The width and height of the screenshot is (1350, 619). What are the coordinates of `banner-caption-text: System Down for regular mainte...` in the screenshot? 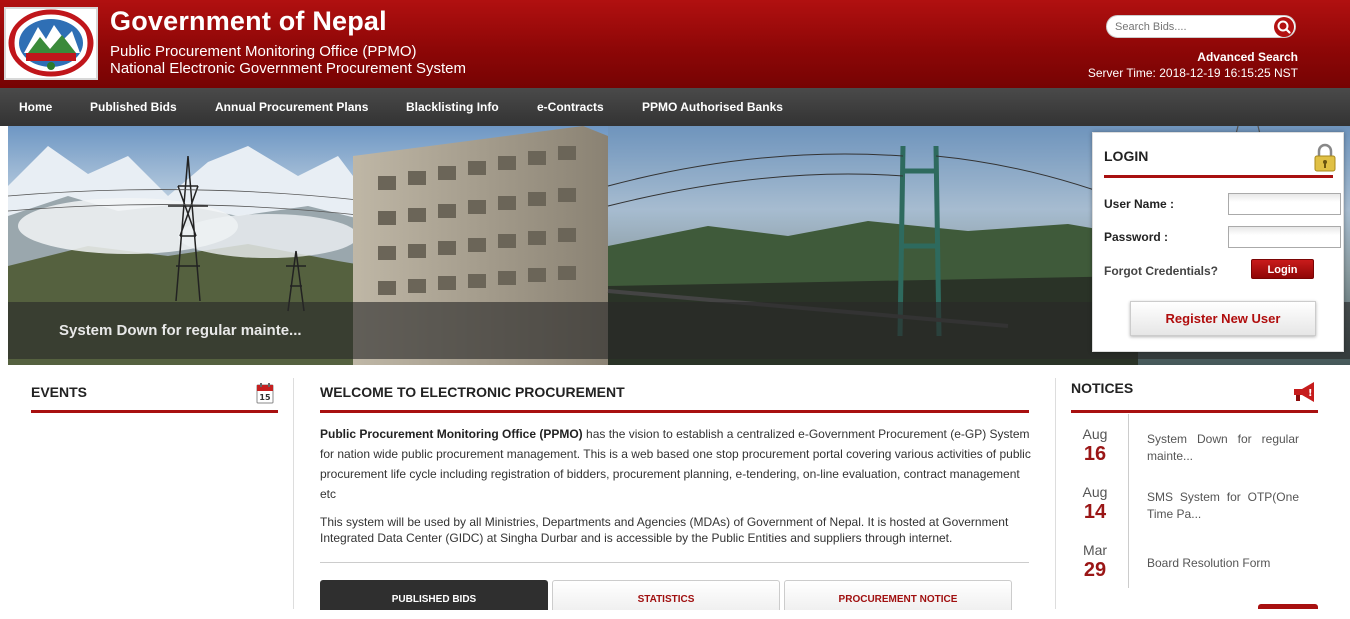 It's located at (180, 330).